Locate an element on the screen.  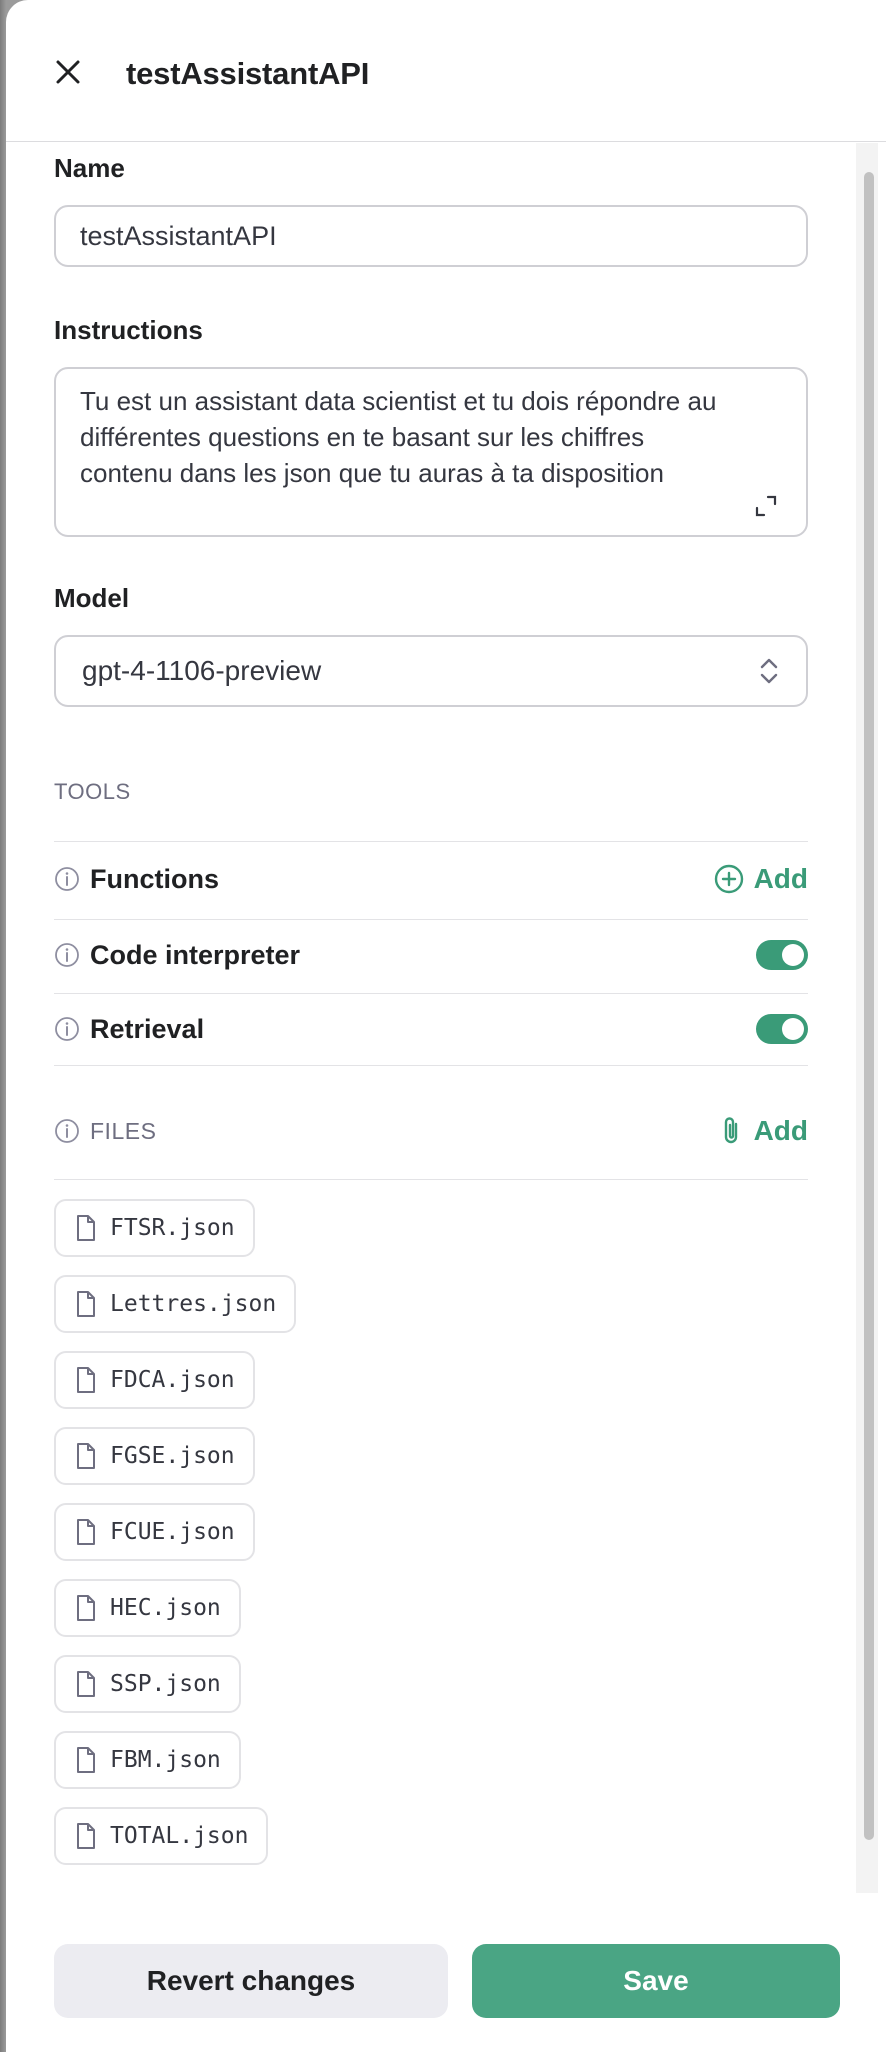
tool-row-retrieval: Retrieval is located at coordinates (431, 1029).